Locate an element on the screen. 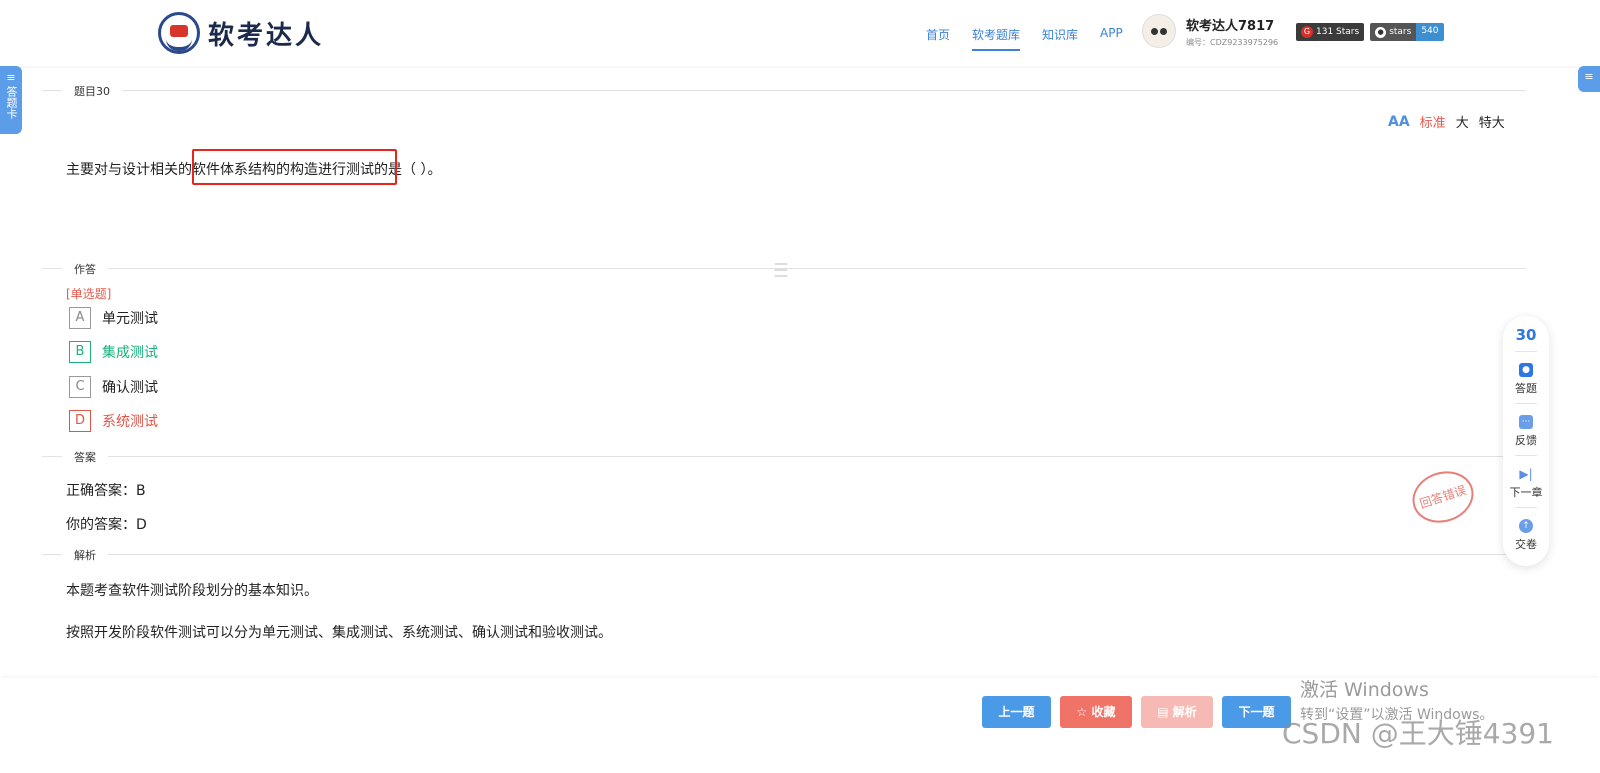 The width and height of the screenshot is (1600, 773). answer-card-label: 答题卡 is located at coordinates (11, 102).